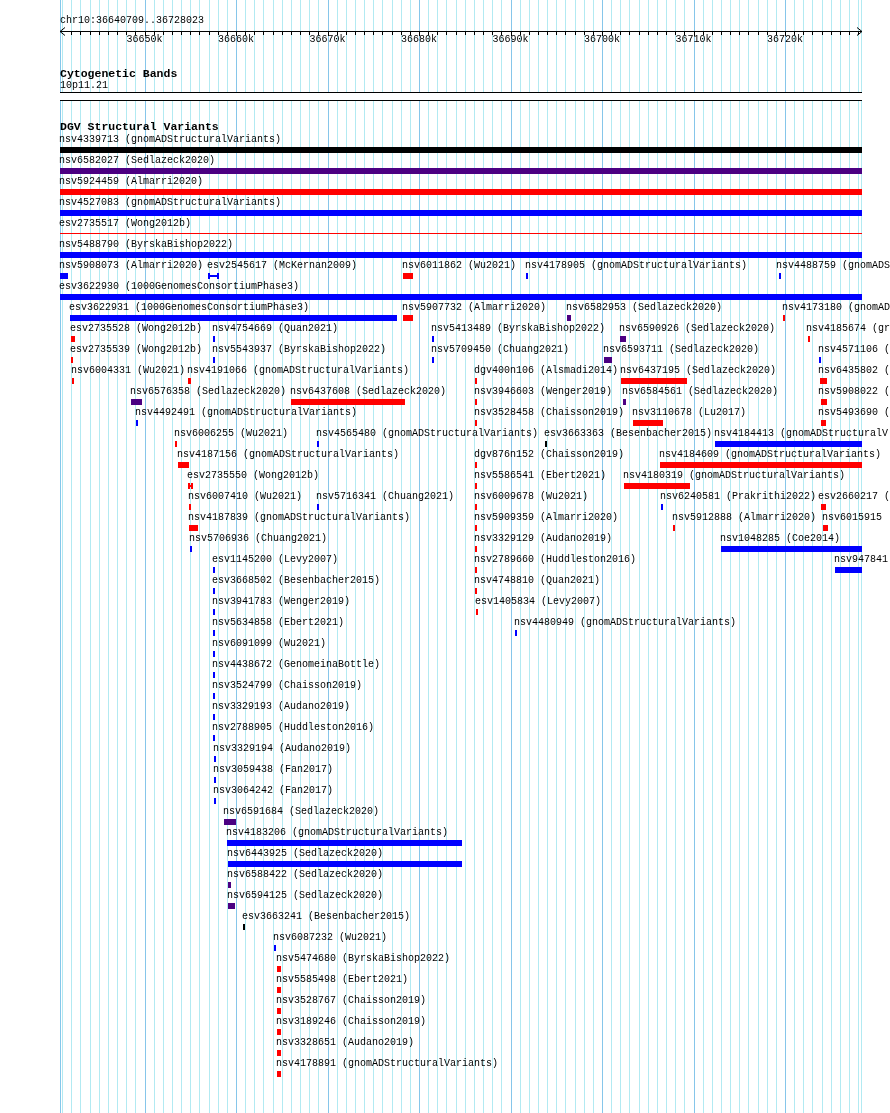  What do you see at coordinates (288, 455) in the screenshot?
I see `variant-label: nsv4187156 (gnomADStructuralVariants)` at bounding box center [288, 455].